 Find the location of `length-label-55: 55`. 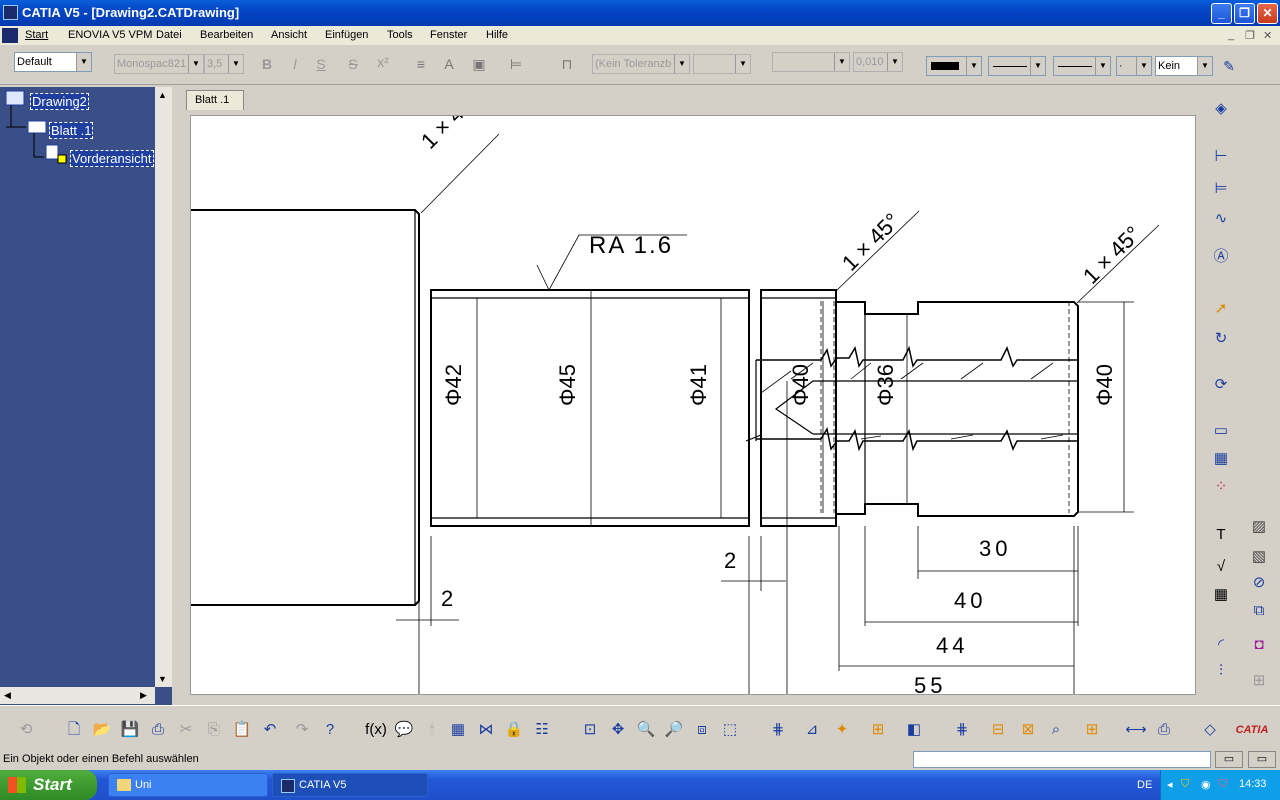

length-label-55: 55 is located at coordinates (930, 683).